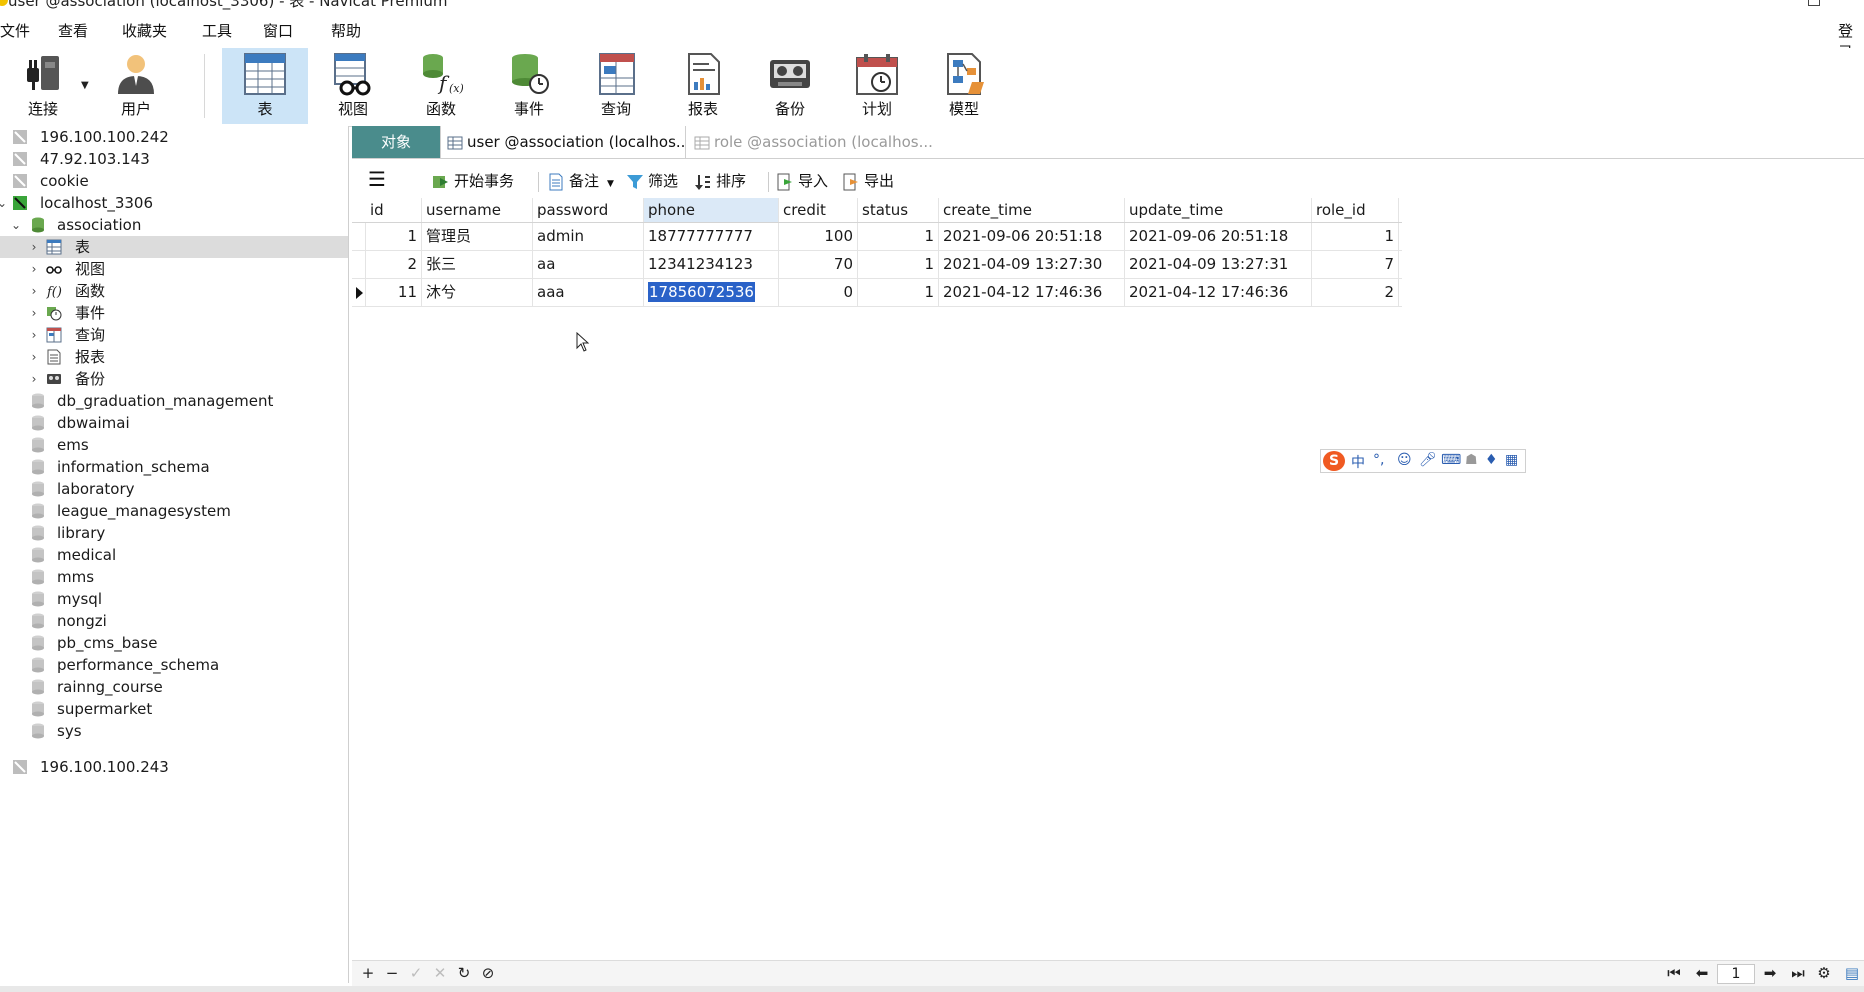 This screenshot has height=992, width=1864. I want to click on cell-update-time: 2021-04-12 17:46:36, so click(1218, 292).